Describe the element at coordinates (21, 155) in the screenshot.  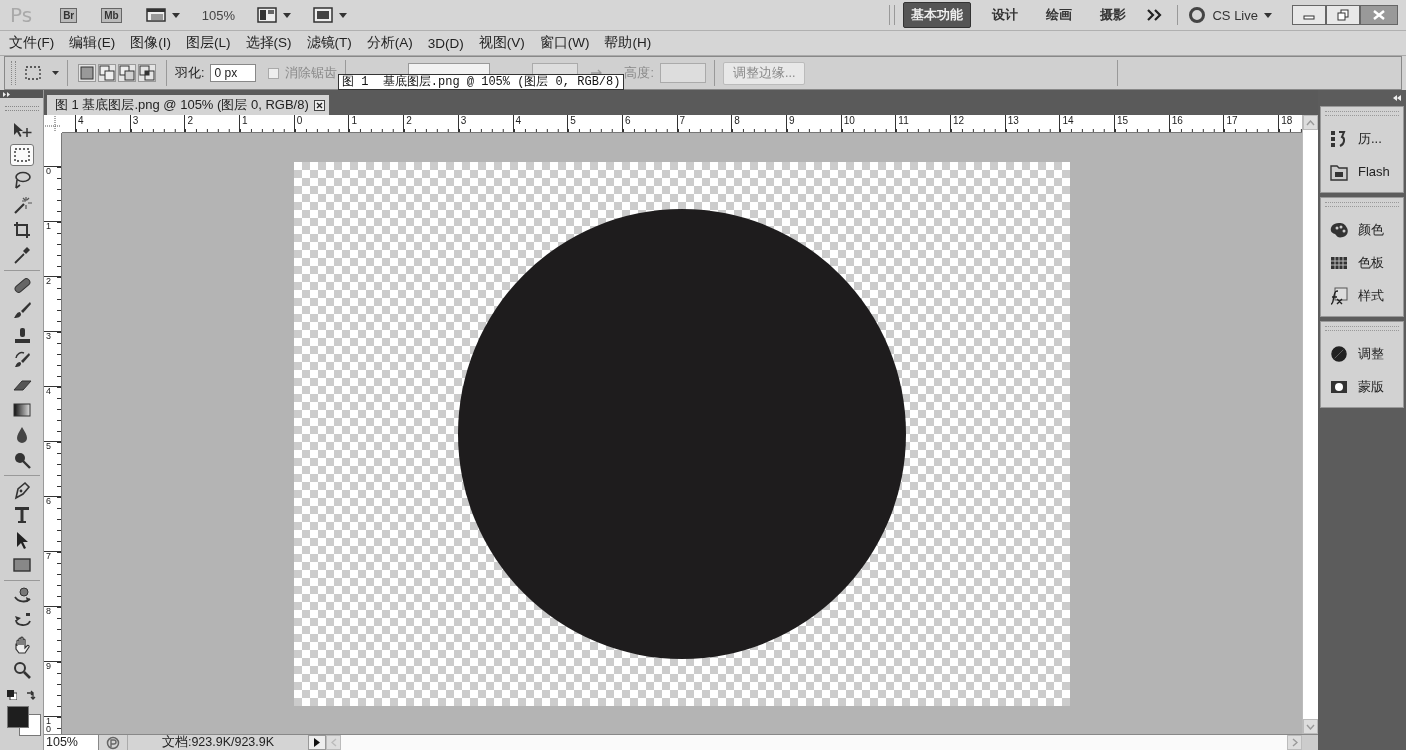
I see `tool-button` at that location.